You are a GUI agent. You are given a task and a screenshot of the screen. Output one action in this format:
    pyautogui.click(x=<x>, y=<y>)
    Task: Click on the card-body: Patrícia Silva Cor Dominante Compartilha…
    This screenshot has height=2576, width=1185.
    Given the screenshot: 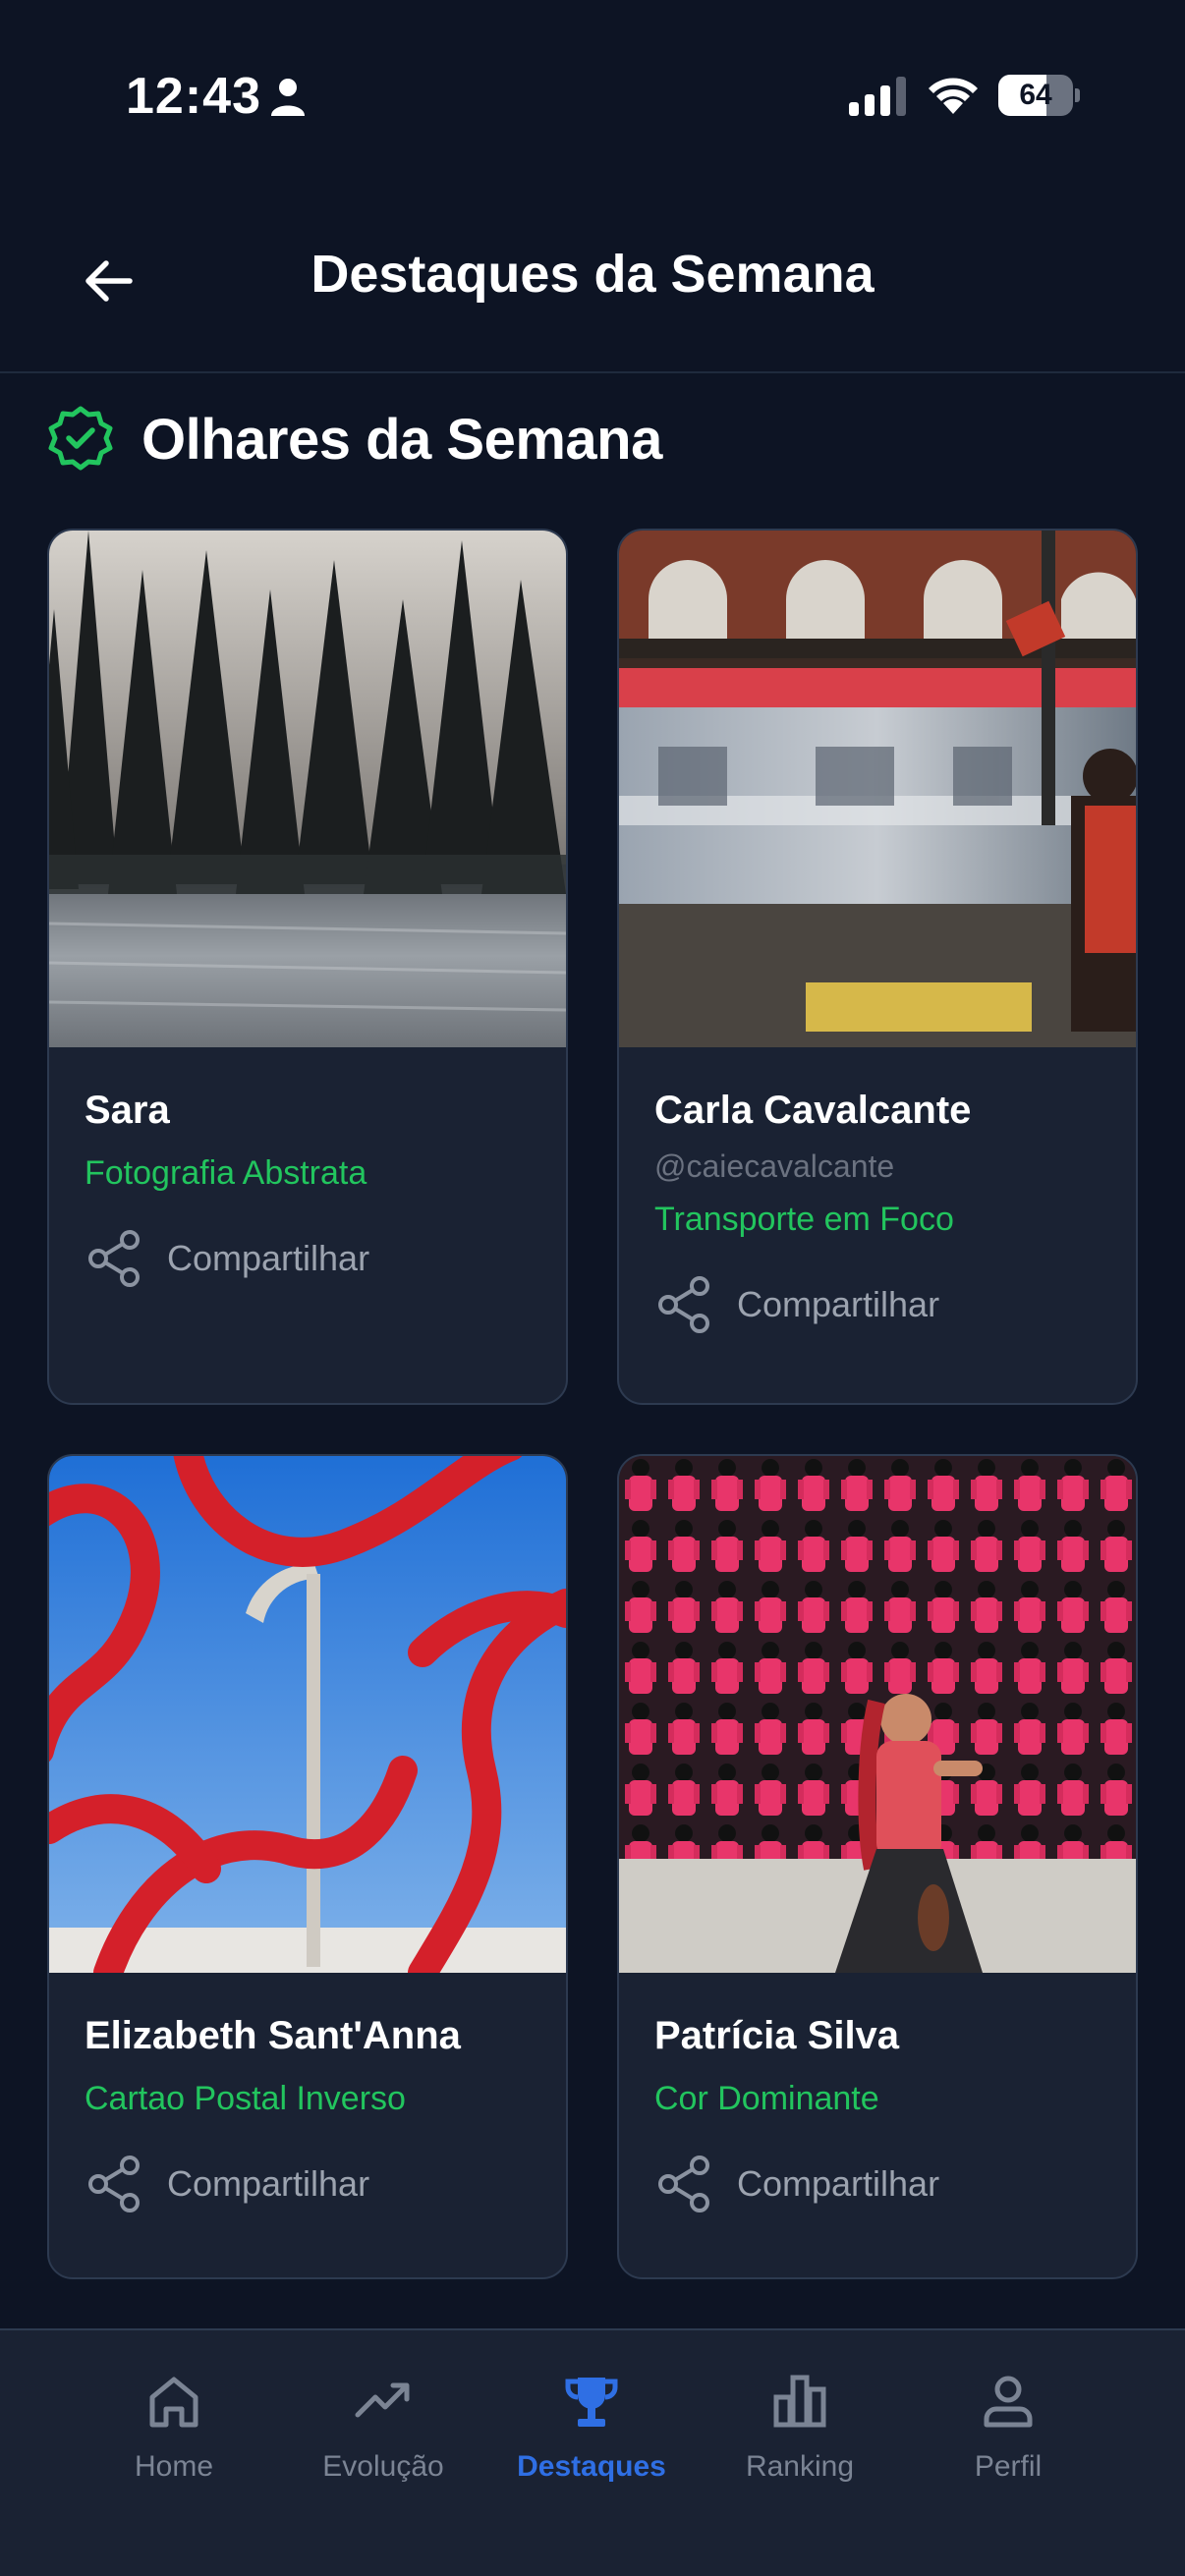 What is the action you would take?
    pyautogui.click(x=883, y=2114)
    